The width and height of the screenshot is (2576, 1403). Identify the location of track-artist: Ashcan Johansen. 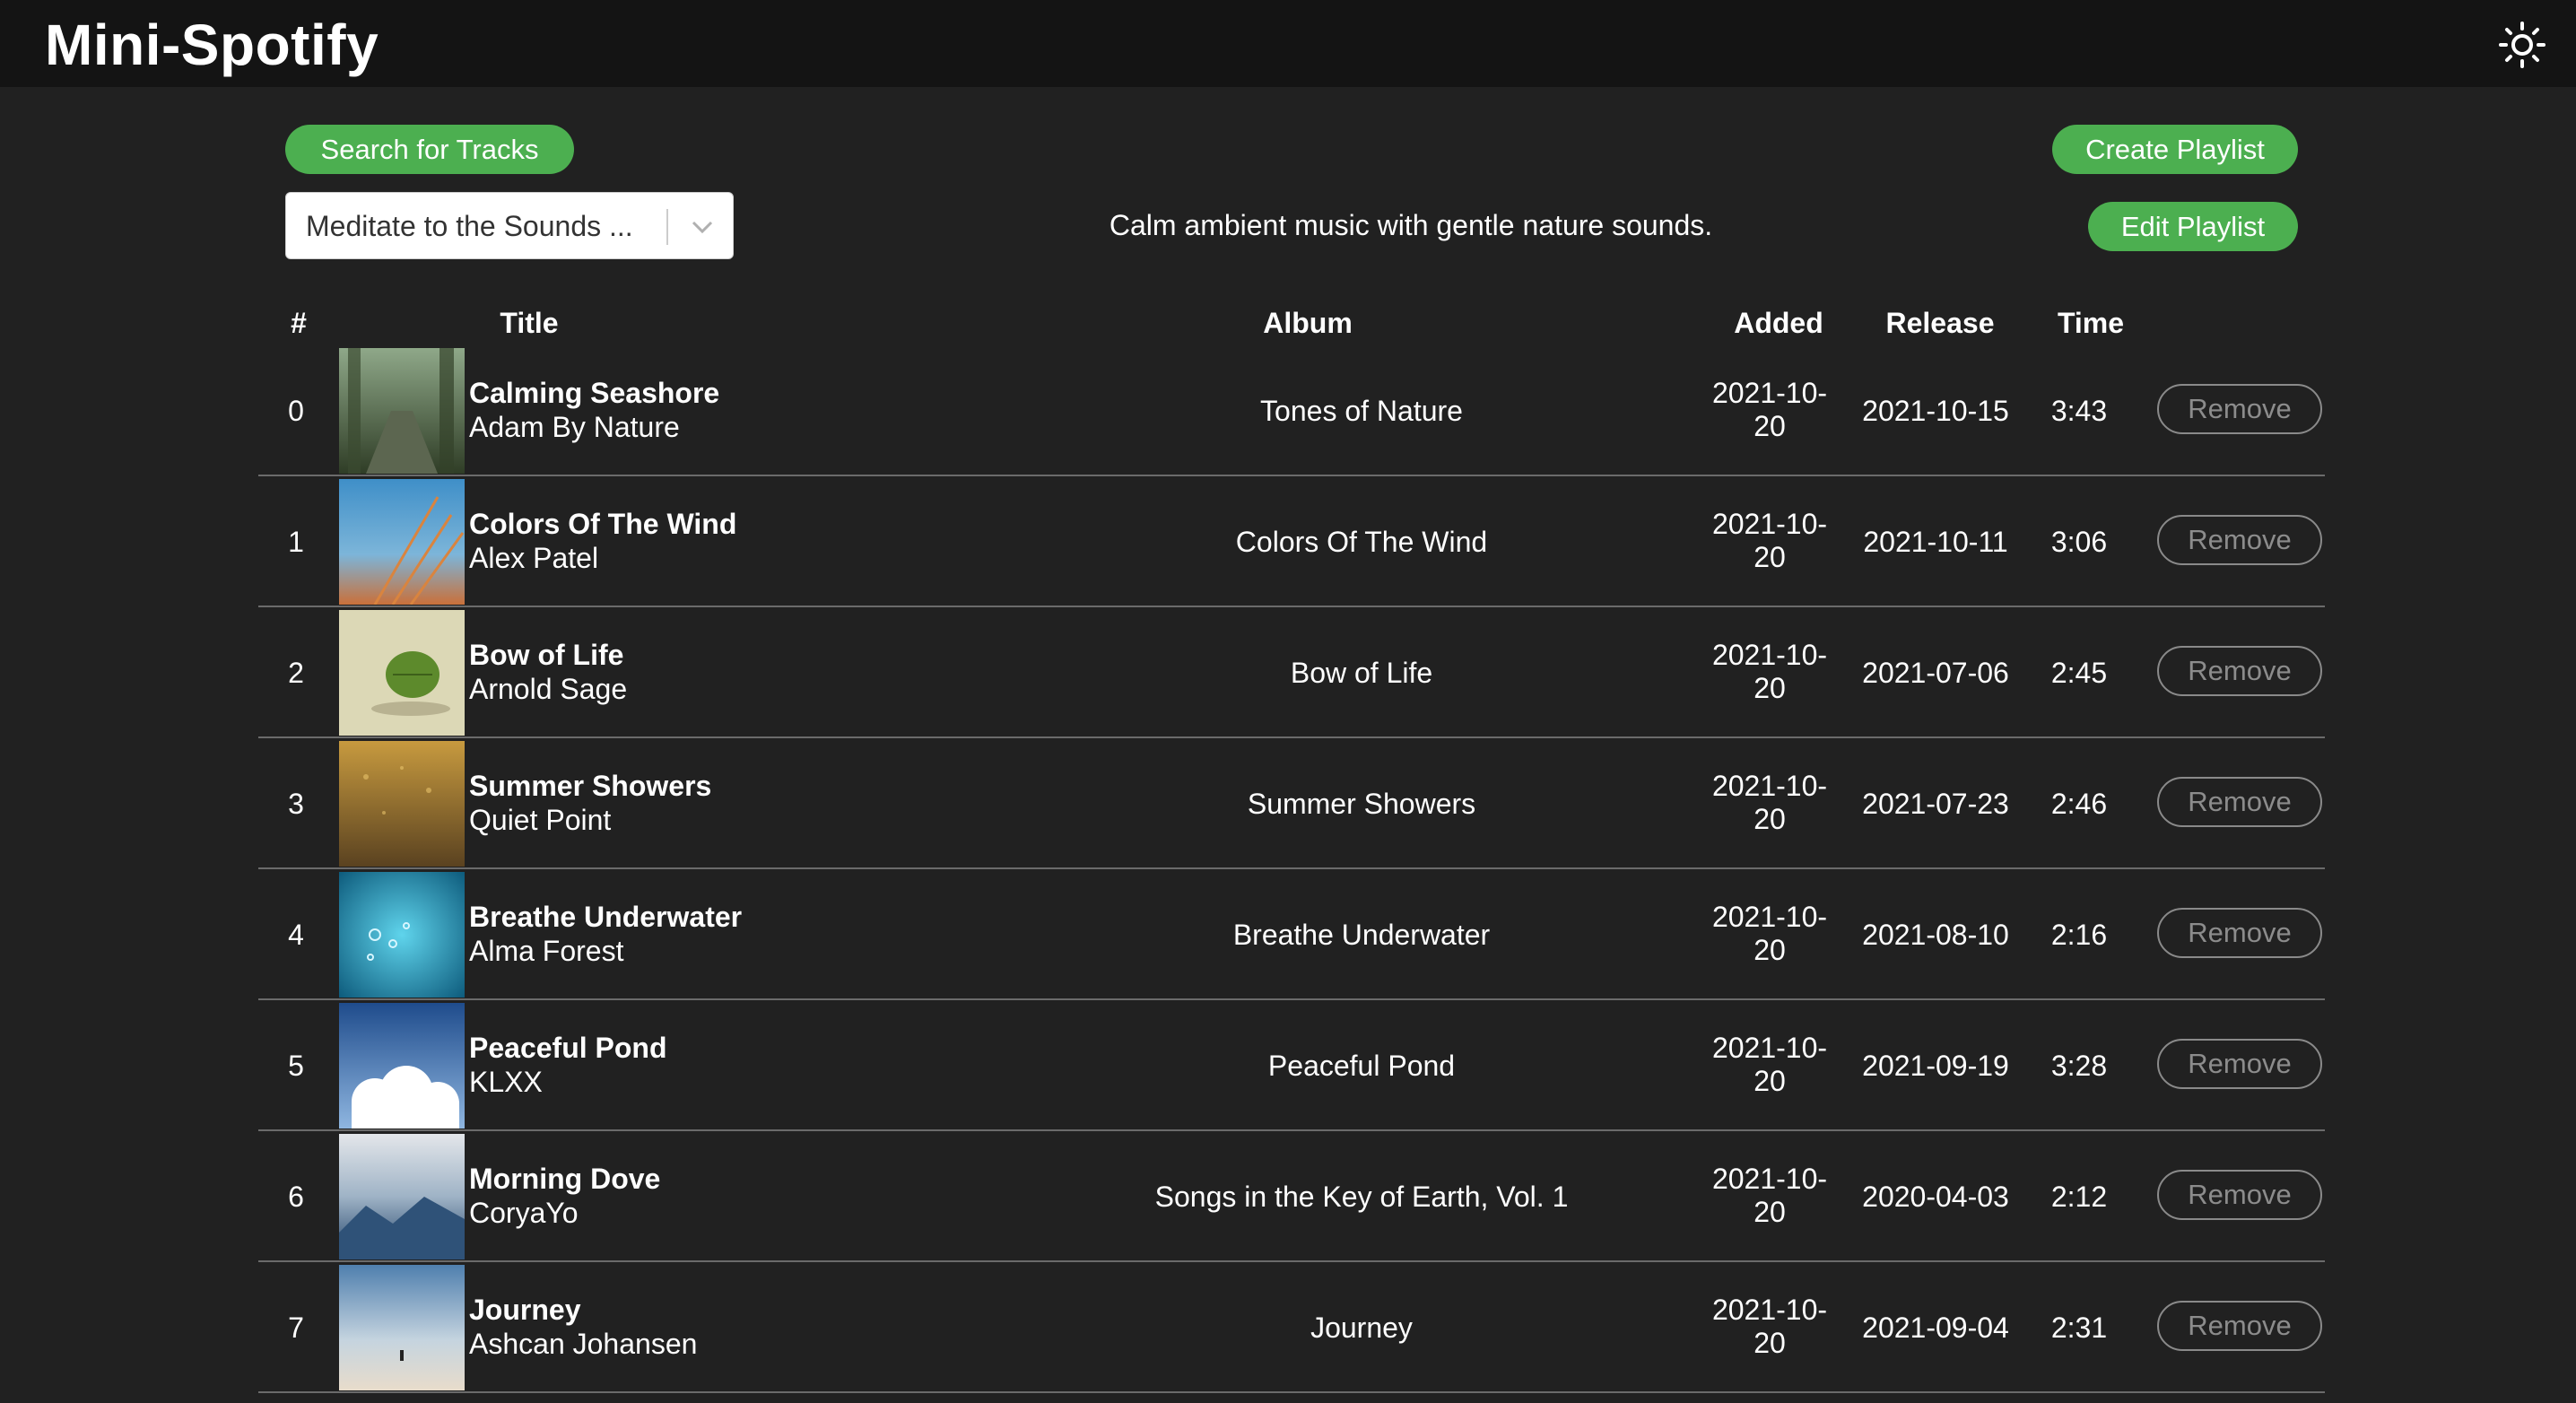
(583, 1344).